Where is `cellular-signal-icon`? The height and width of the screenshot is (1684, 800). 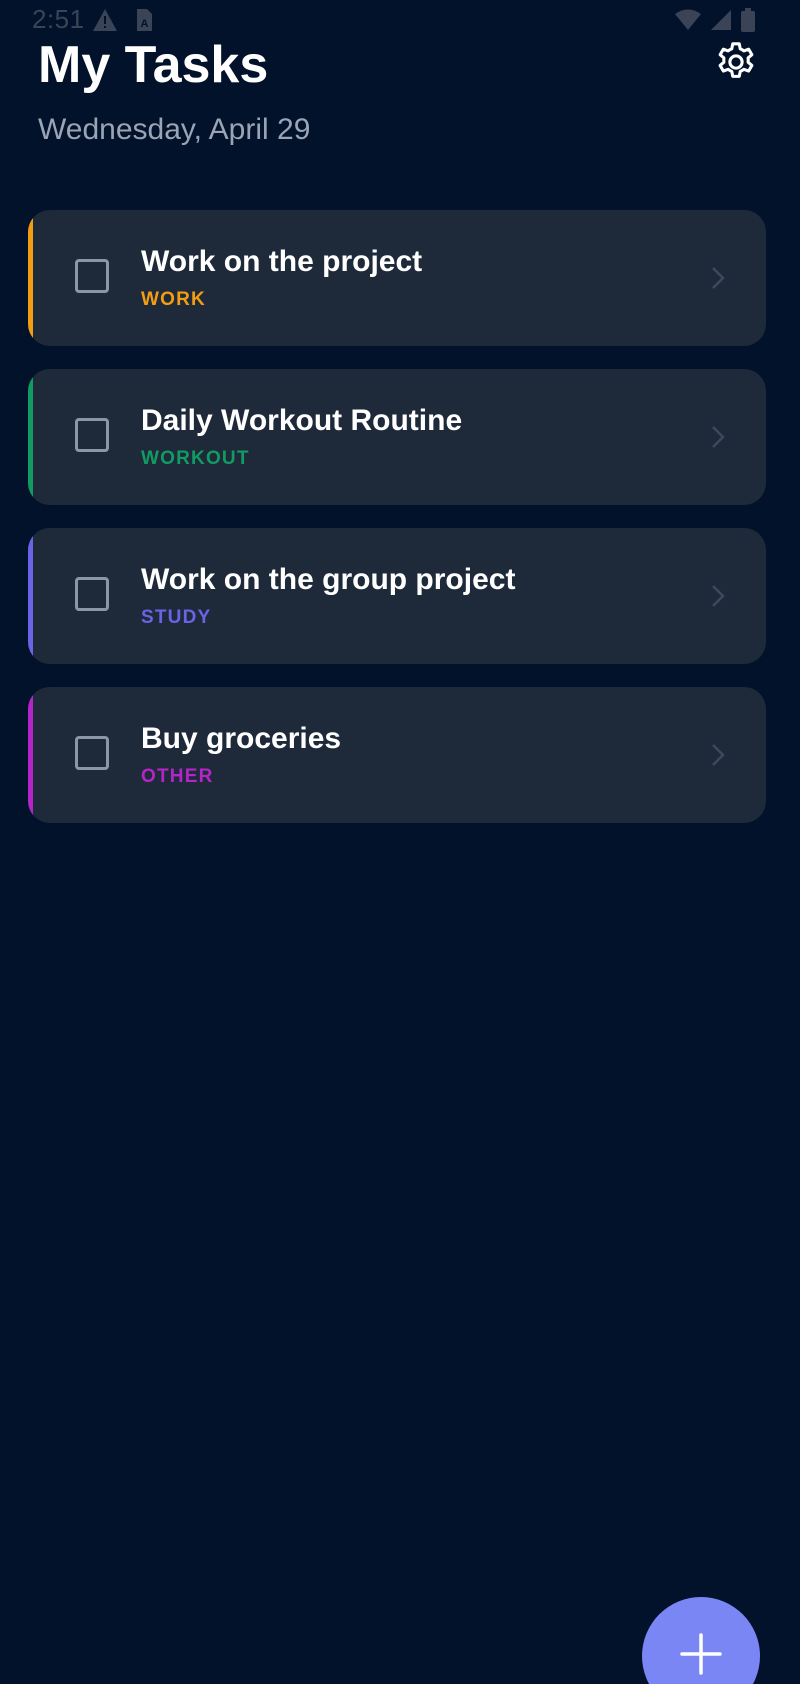 cellular-signal-icon is located at coordinates (721, 22).